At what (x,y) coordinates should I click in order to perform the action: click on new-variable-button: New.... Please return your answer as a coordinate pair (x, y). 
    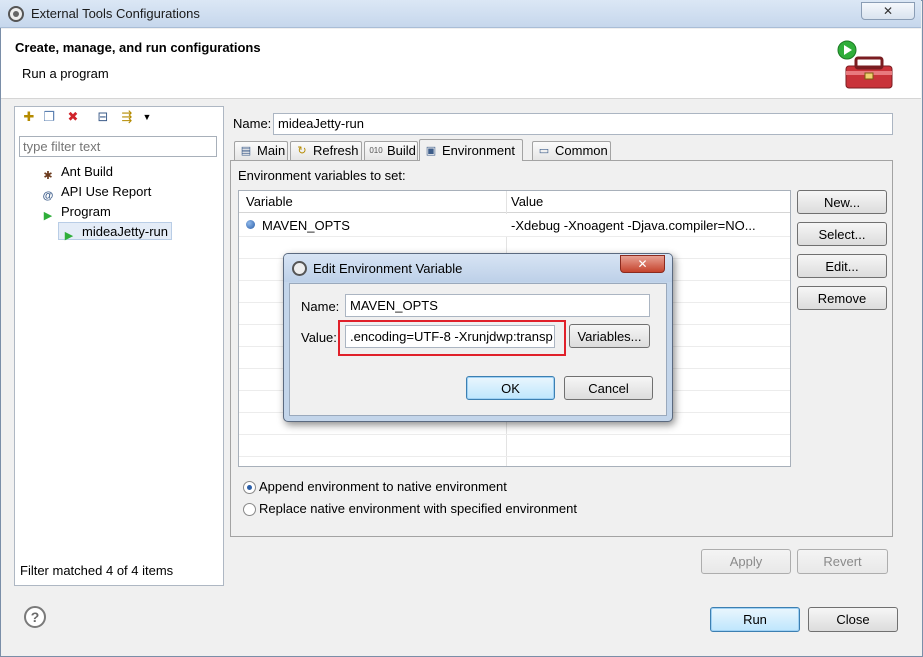
    Looking at the image, I should click on (842, 202).